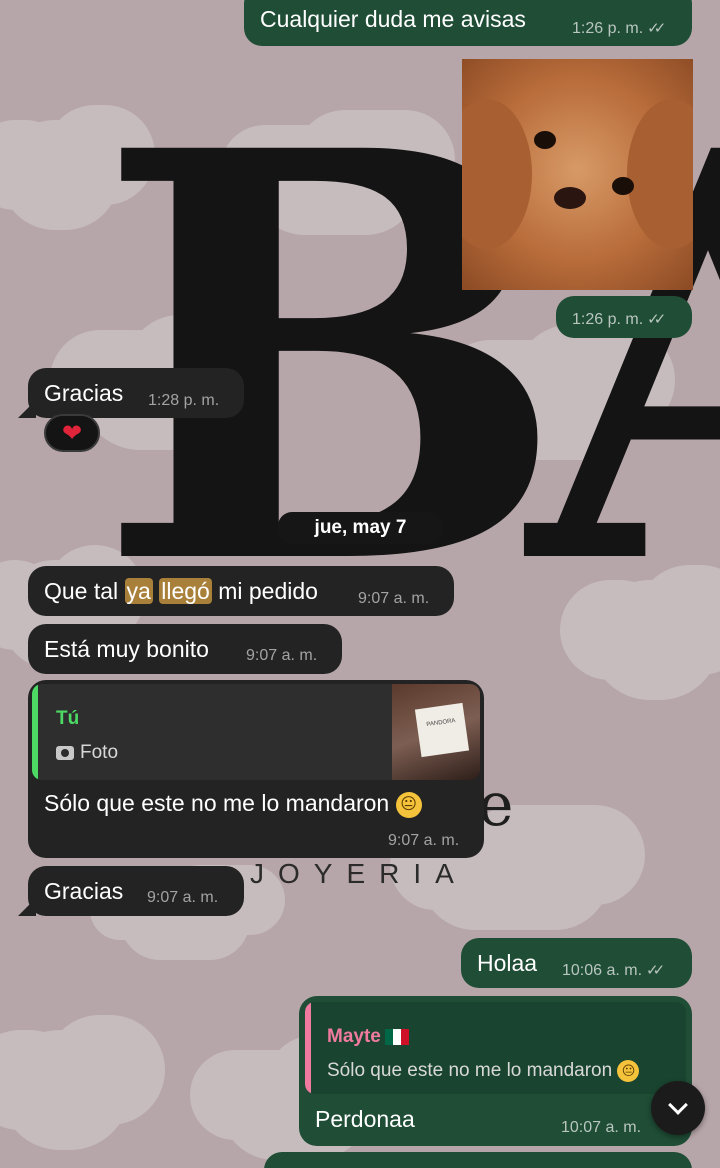  I want to click on wallpaper-cloud, so click(65, 1090).